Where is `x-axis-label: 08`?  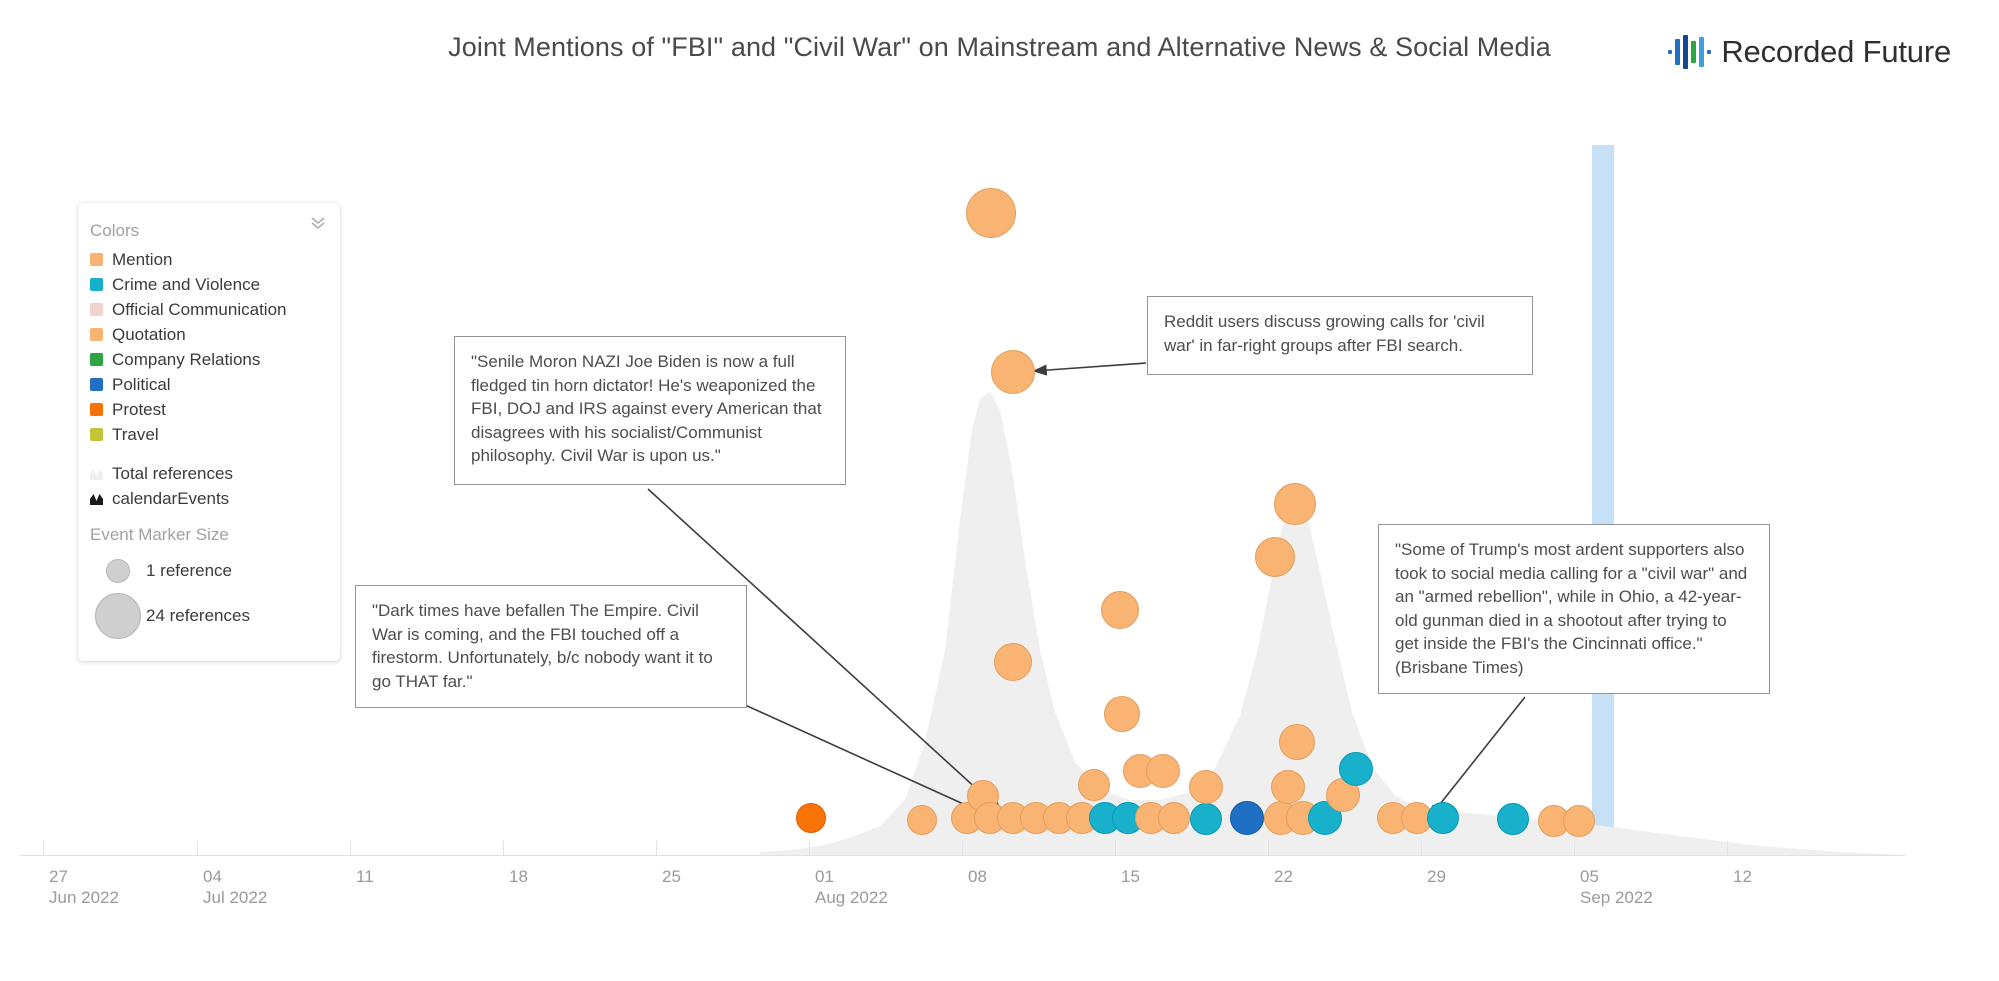 x-axis-label: 08 is located at coordinates (977, 876).